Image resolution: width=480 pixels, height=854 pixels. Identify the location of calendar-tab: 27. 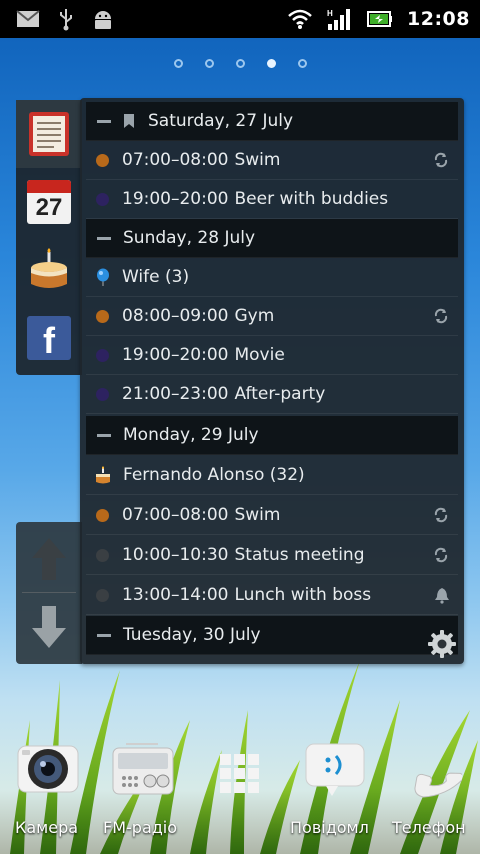
(49, 202).